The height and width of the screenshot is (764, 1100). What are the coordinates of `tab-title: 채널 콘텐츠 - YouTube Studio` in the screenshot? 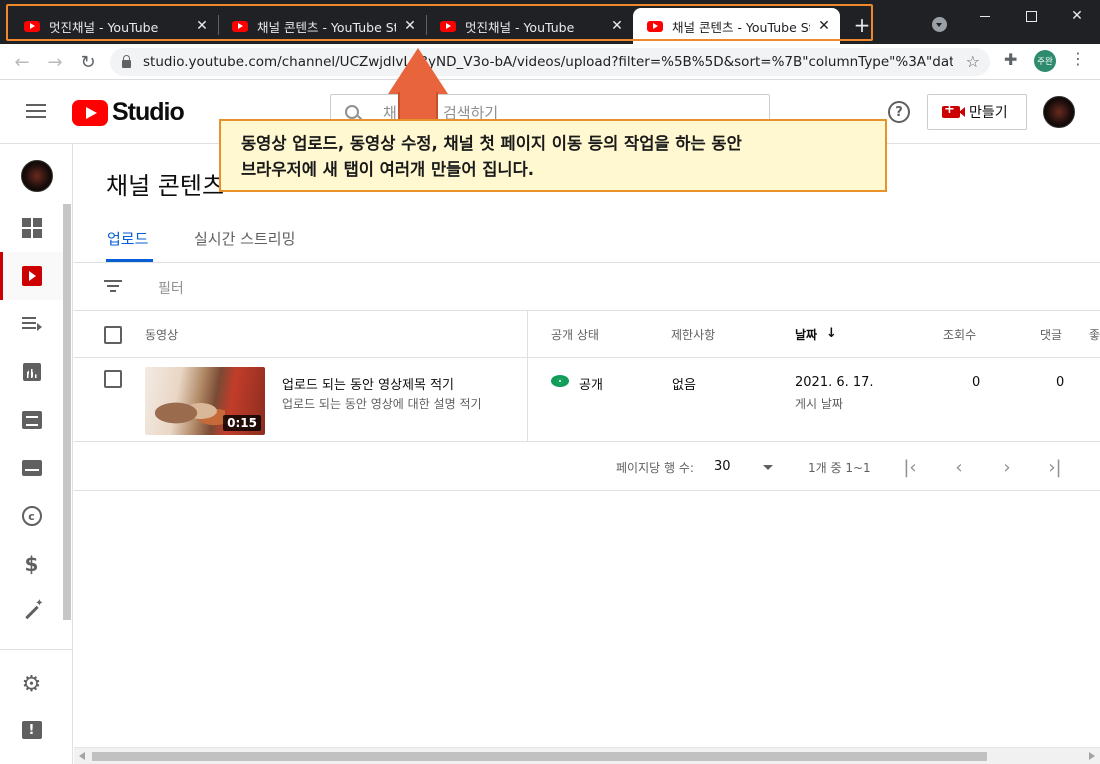 It's located at (741, 27).